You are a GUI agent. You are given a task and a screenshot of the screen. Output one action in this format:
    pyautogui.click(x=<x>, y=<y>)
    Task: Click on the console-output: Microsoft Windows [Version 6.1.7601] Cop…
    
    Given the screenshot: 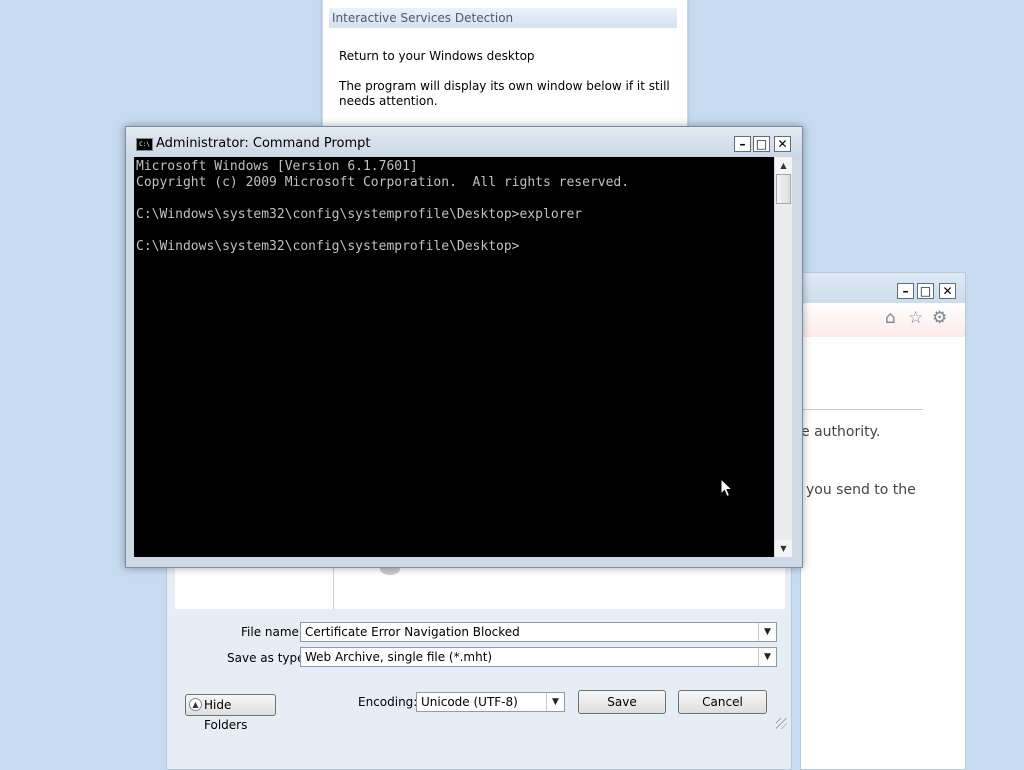 What is the action you would take?
    pyautogui.click(x=383, y=206)
    